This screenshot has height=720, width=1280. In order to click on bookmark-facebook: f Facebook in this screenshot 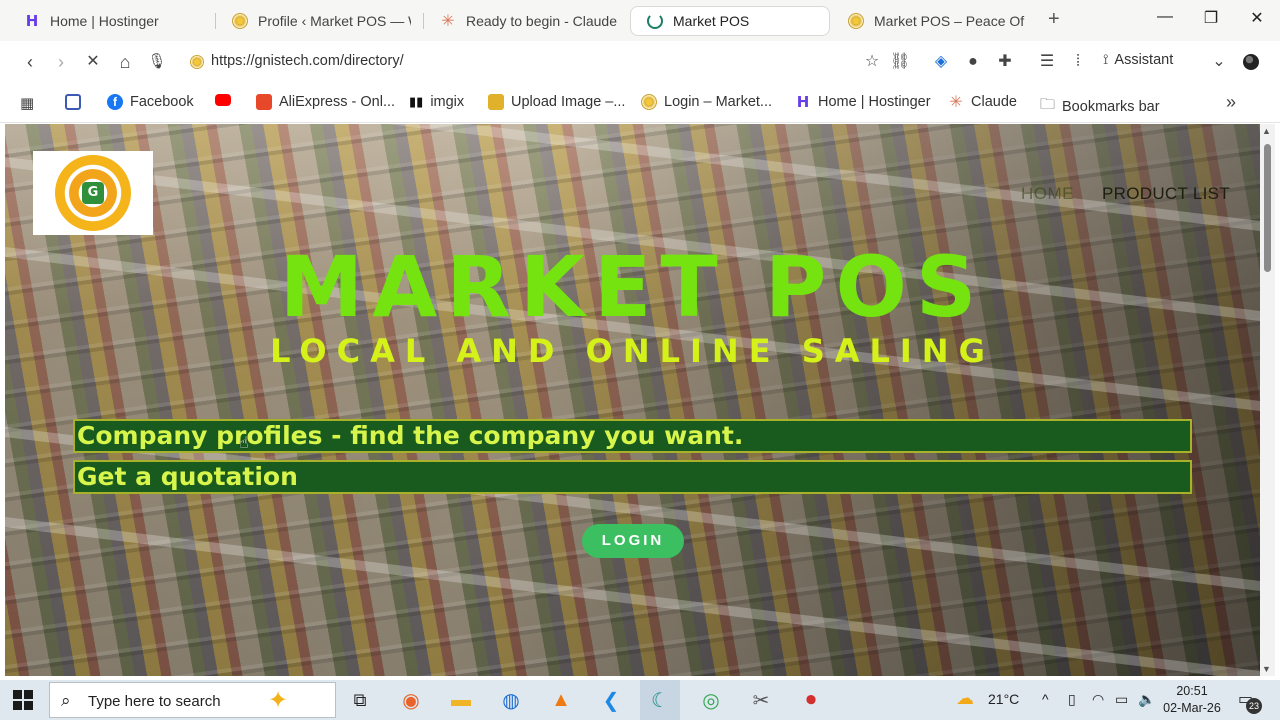, I will do `click(150, 102)`.